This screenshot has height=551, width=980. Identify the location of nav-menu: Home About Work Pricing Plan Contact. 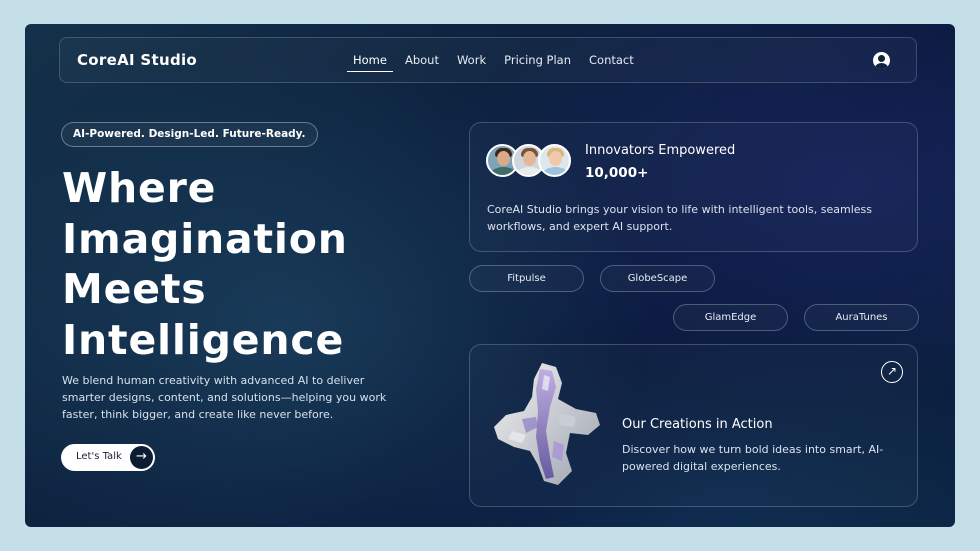
(496, 62).